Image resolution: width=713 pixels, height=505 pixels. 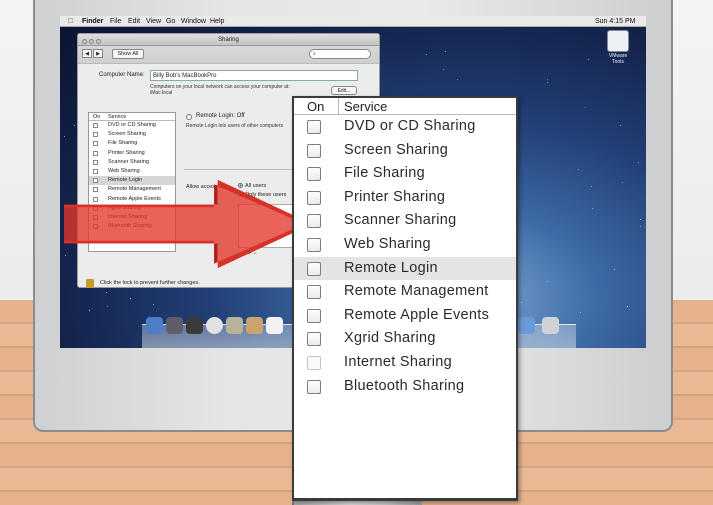 What do you see at coordinates (217, 21) in the screenshot?
I see `menu-help: Help` at bounding box center [217, 21].